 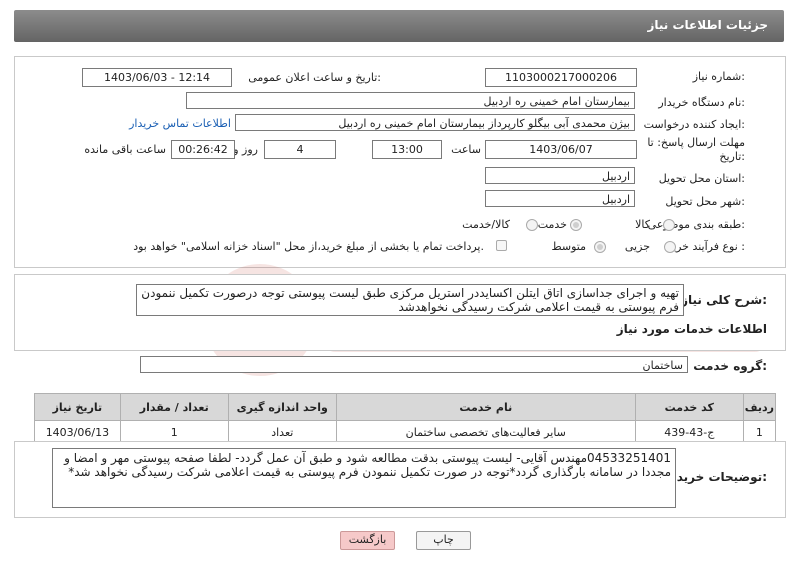 I want to click on deadline-label: مهلت ارسال پاسخ: تا, so click(x=696, y=142).